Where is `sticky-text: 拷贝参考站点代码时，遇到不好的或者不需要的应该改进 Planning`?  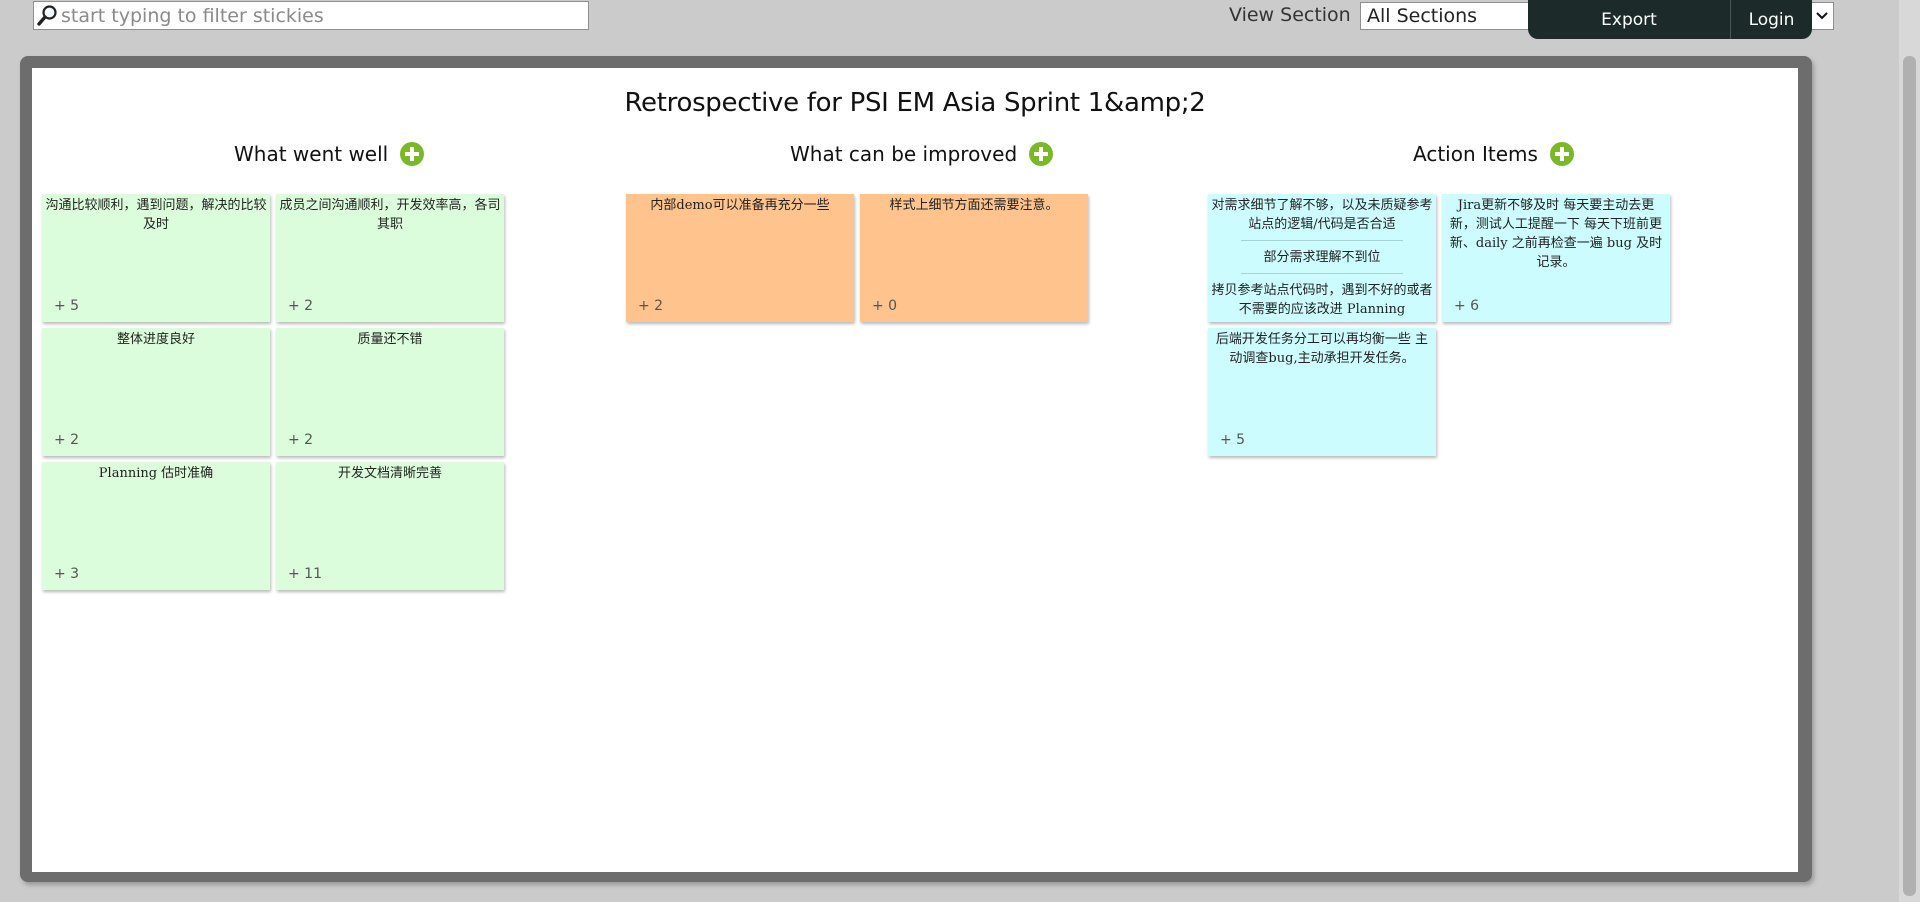 sticky-text: 拷贝参考站点代码时，遇到不好的或者不需要的应该改进 Planning is located at coordinates (1322, 300).